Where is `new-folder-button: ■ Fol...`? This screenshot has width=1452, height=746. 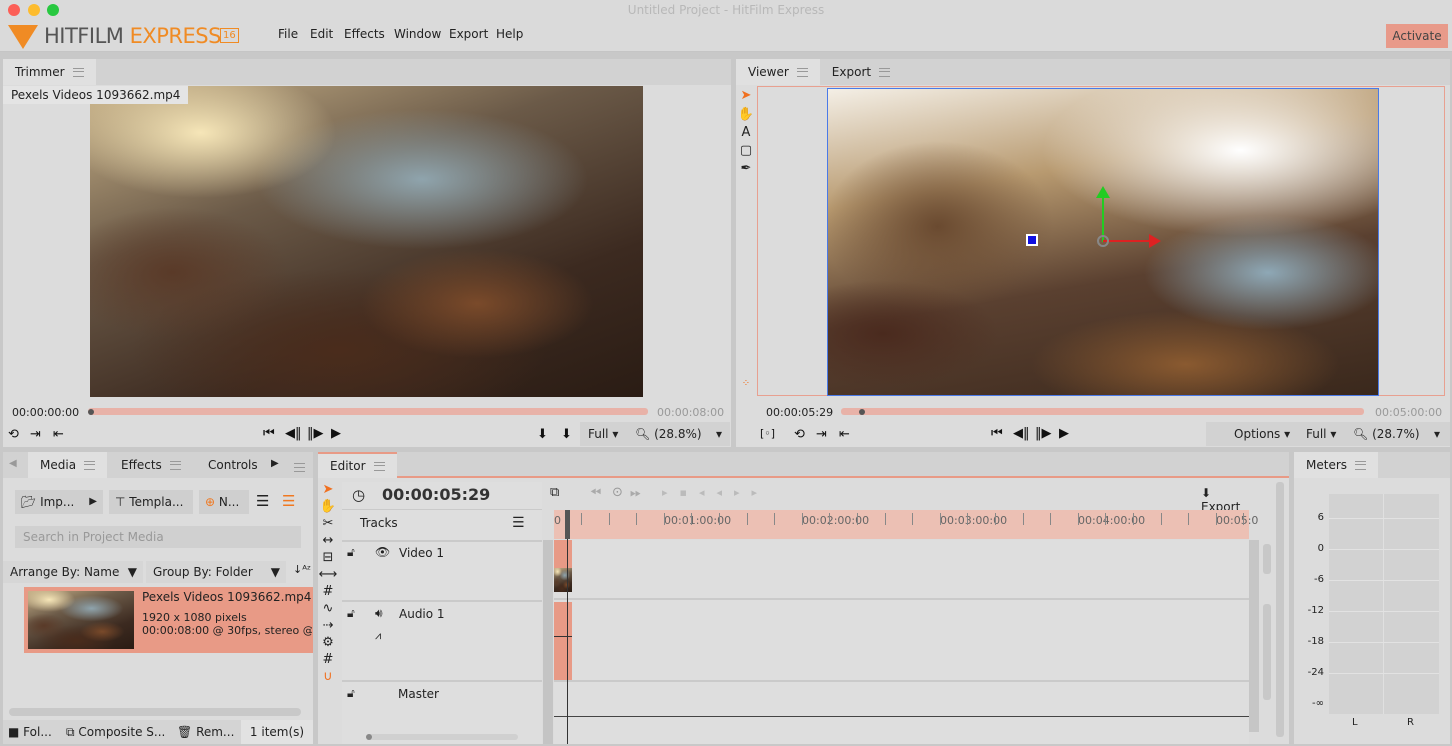
new-folder-button: ■ Fol... is located at coordinates (30, 732).